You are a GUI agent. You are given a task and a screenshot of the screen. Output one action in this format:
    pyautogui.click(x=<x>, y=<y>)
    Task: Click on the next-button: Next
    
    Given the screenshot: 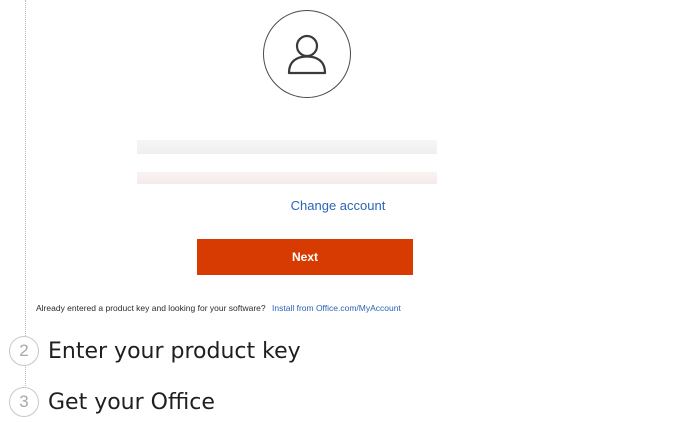 What is the action you would take?
    pyautogui.click(x=305, y=257)
    